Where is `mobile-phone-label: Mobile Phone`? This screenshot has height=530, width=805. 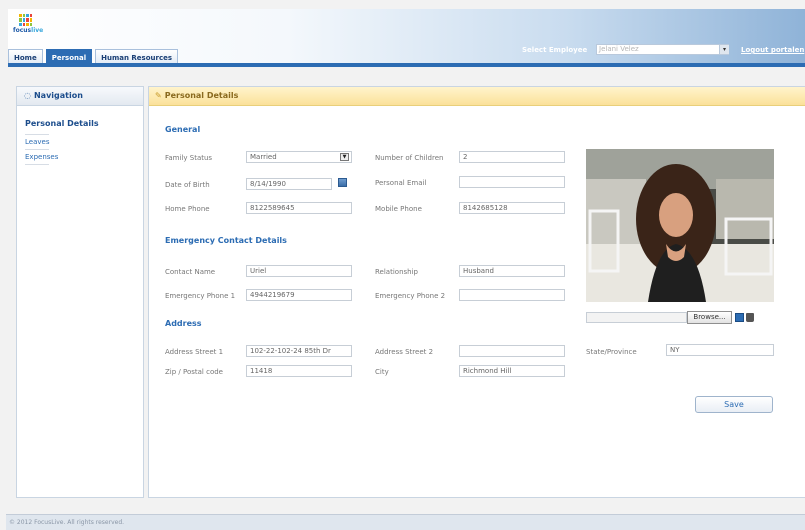 mobile-phone-label: Mobile Phone is located at coordinates (398, 209).